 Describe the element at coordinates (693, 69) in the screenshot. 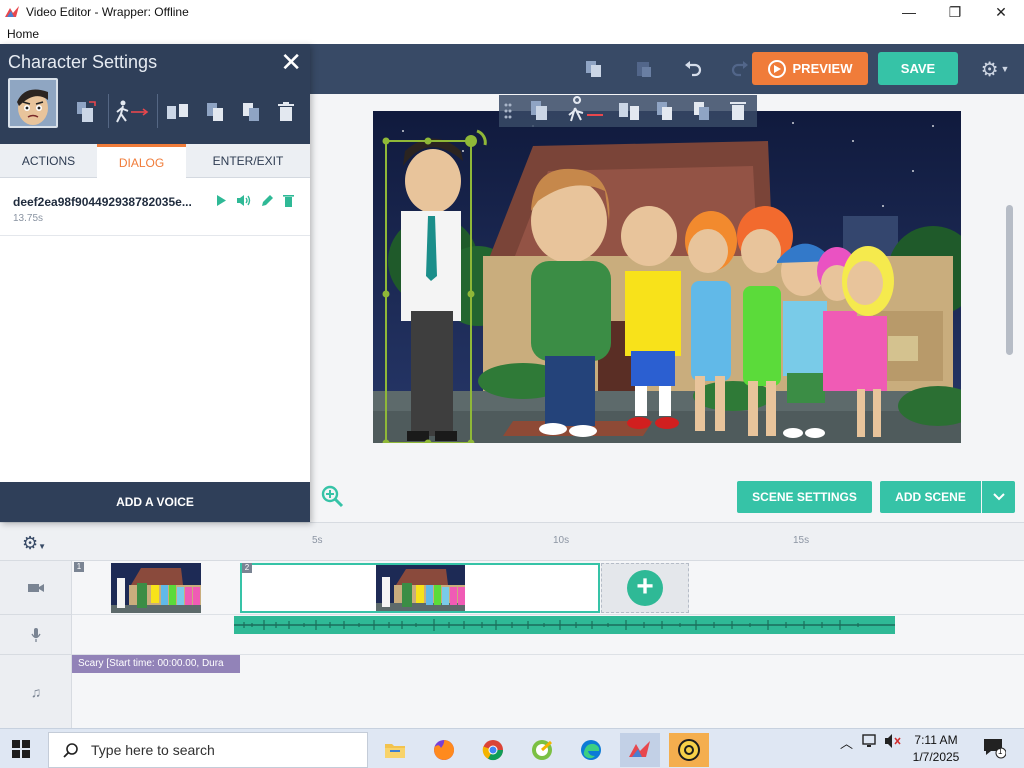

I see `undo-button` at that location.